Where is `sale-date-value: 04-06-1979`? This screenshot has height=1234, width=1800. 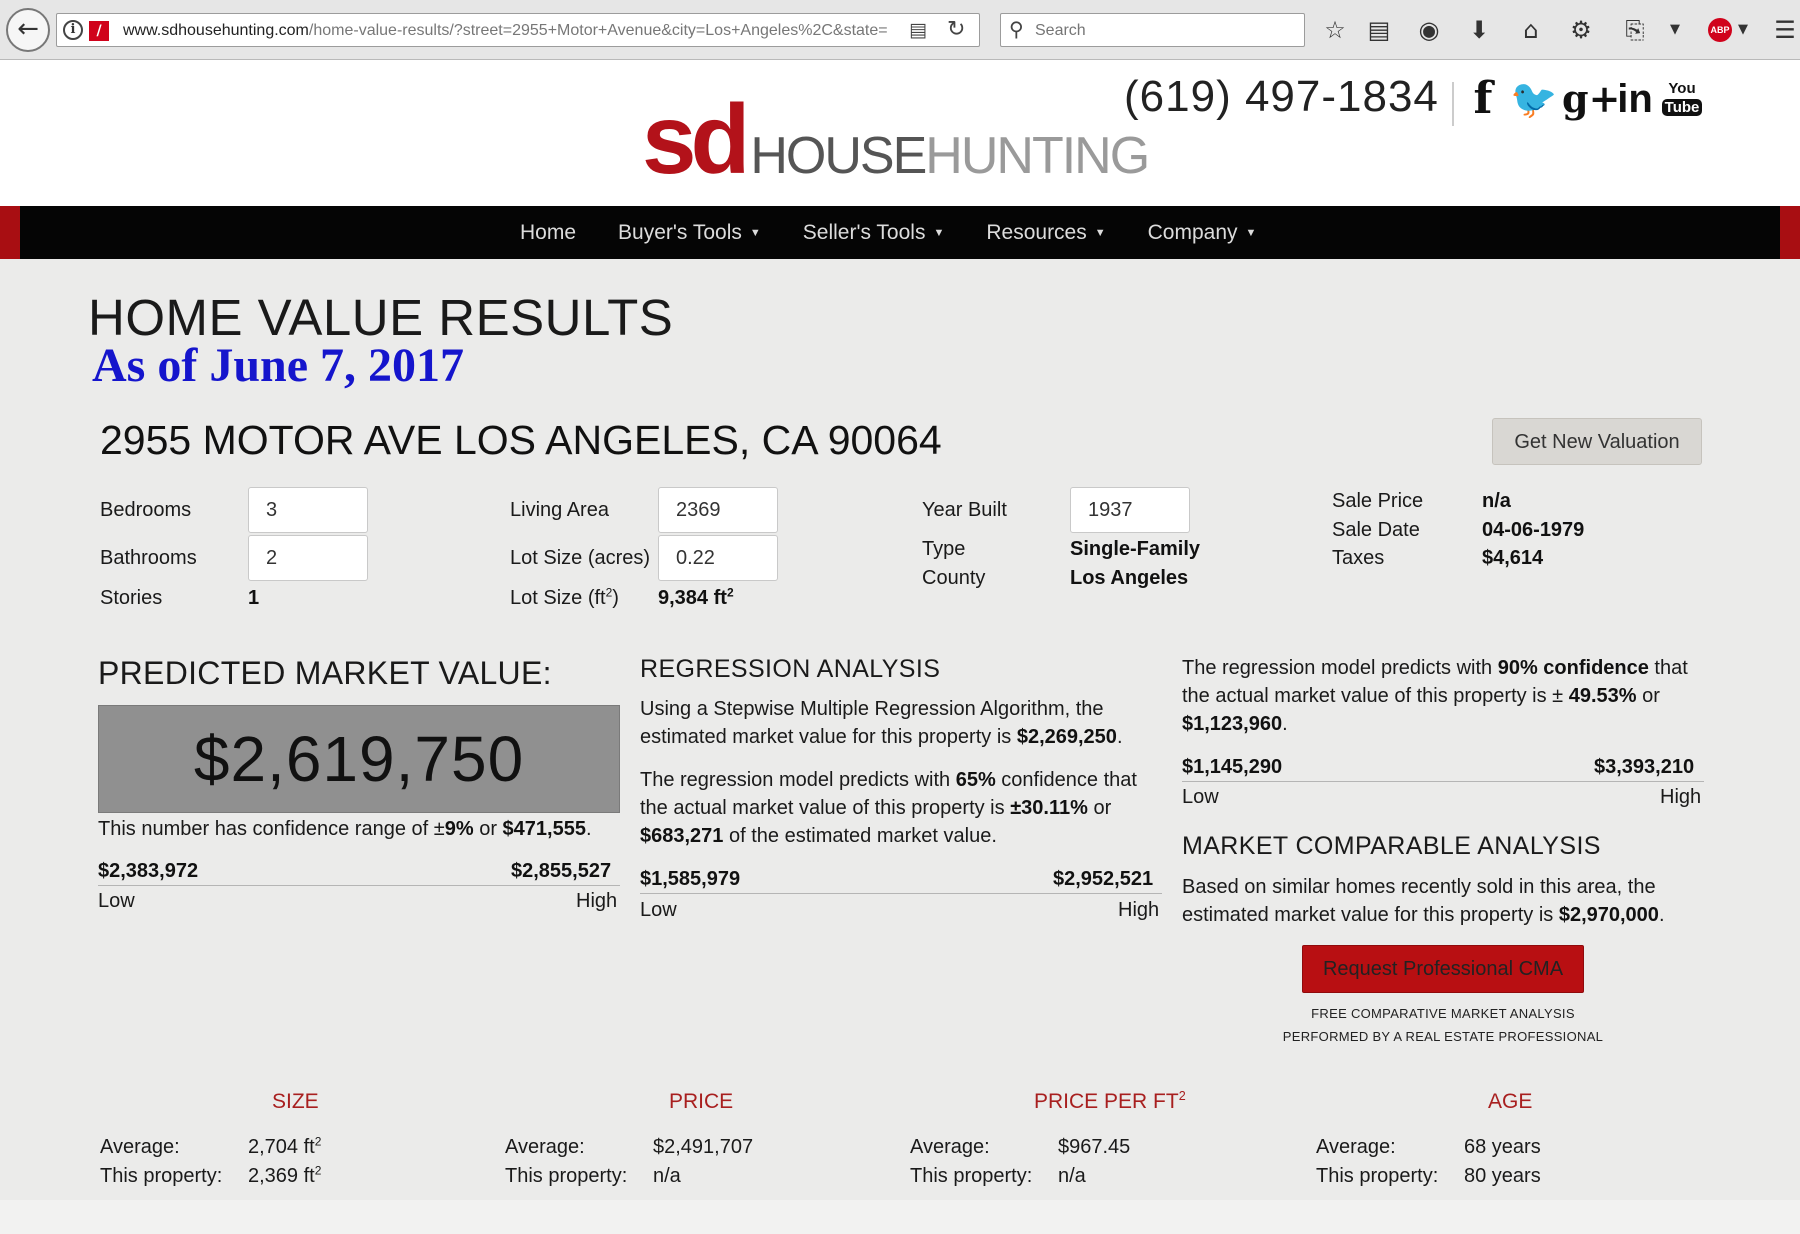
sale-date-value: 04-06-1979 is located at coordinates (1533, 530).